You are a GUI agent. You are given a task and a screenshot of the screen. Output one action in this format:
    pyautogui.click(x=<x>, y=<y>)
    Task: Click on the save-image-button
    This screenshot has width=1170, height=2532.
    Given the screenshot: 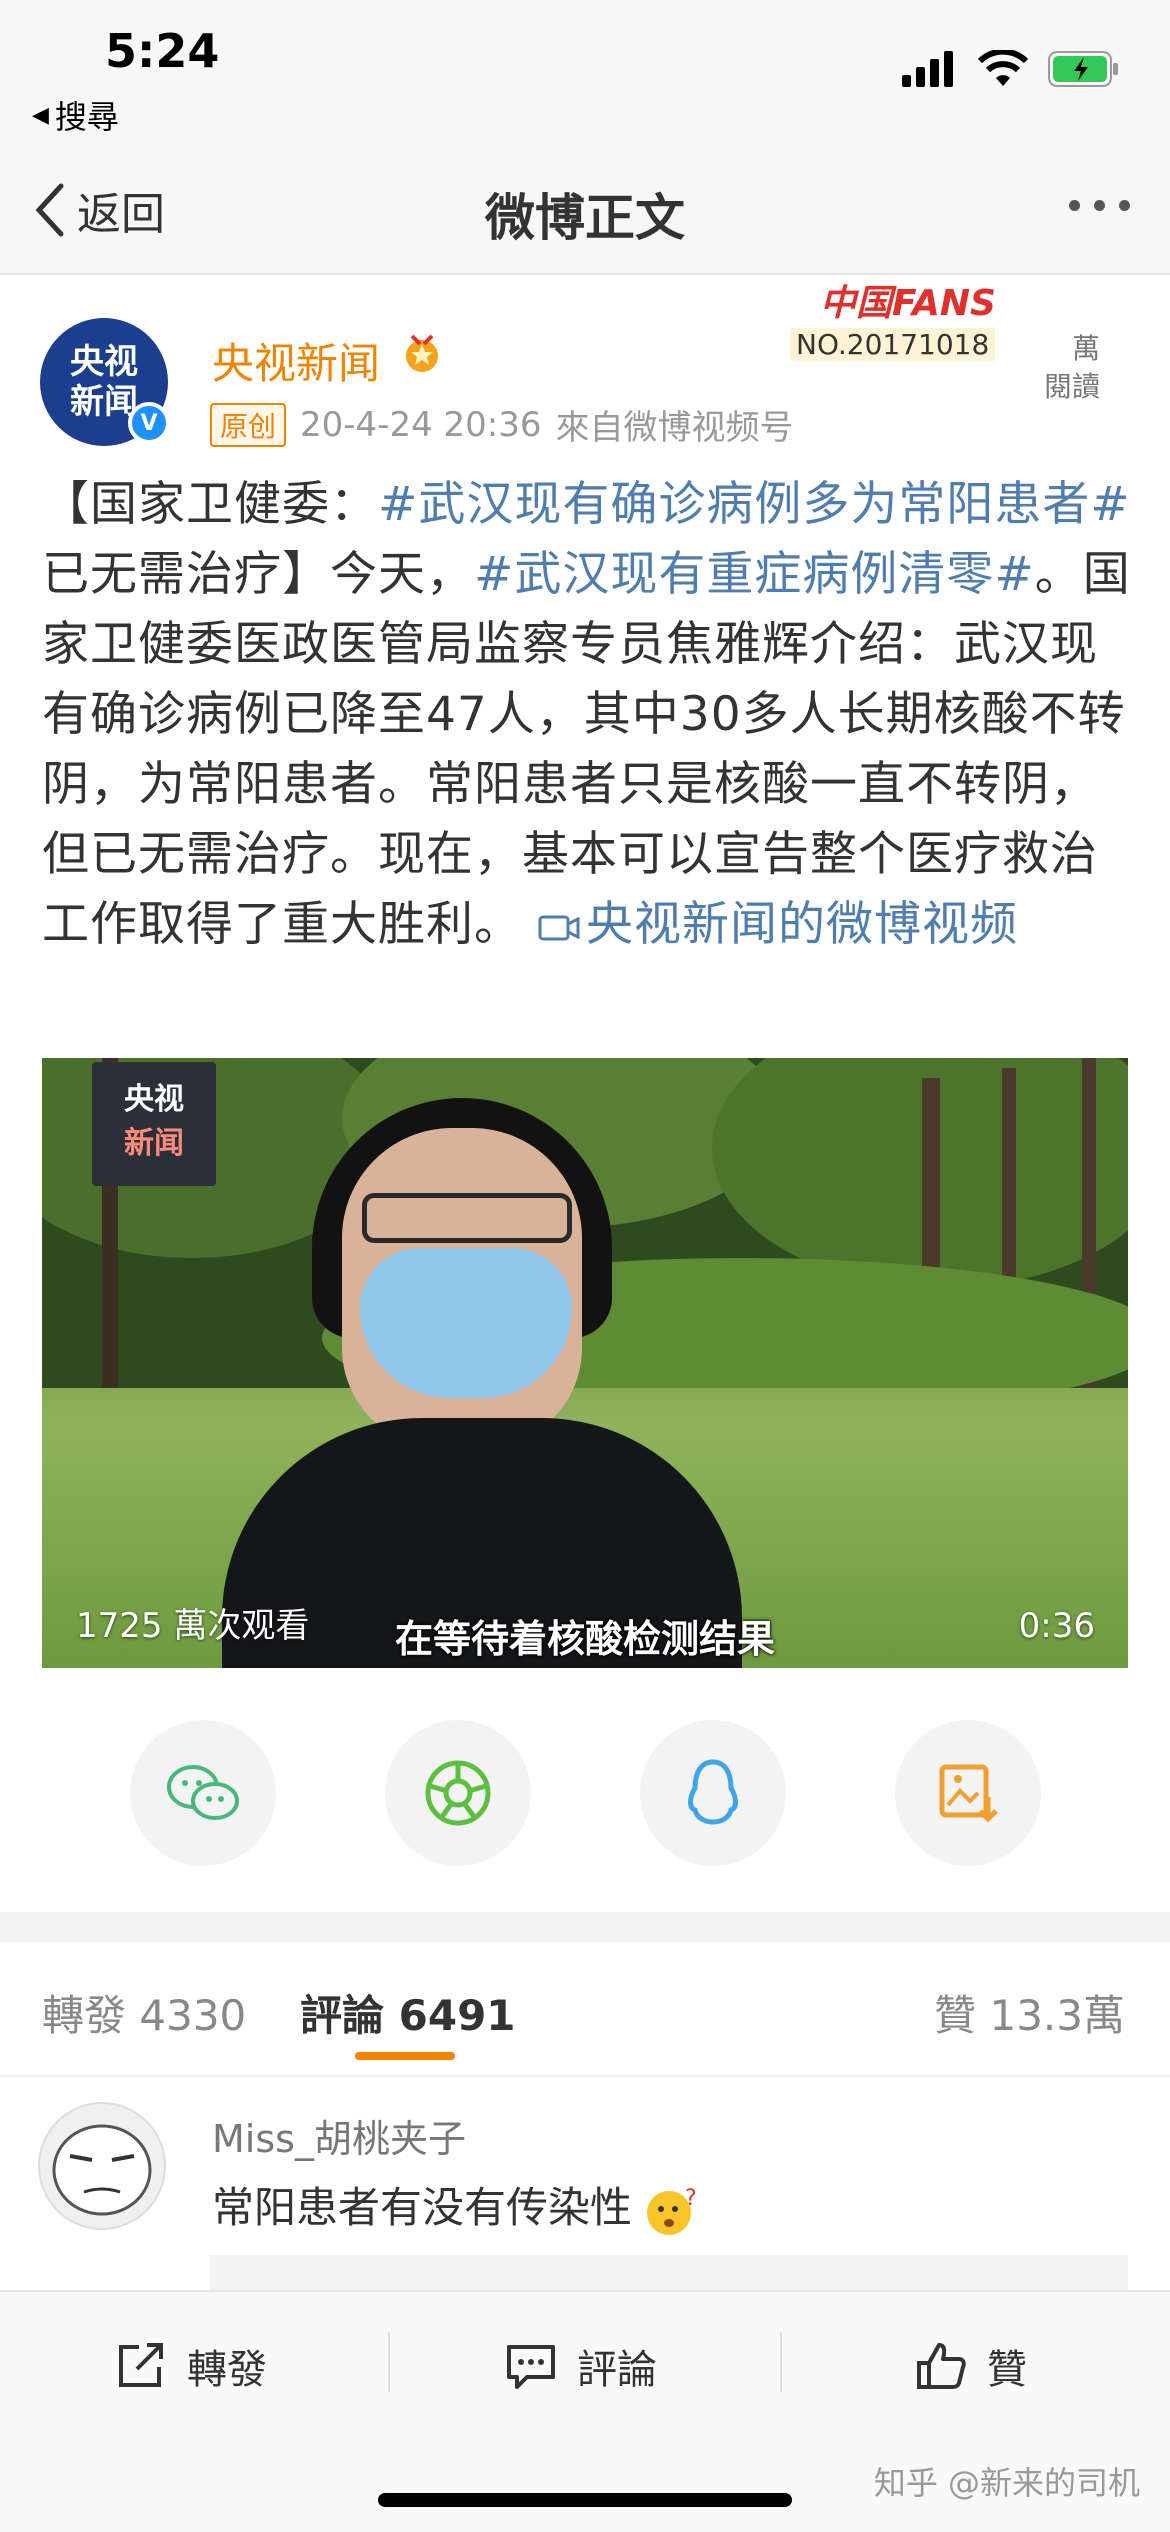 What is the action you would take?
    pyautogui.click(x=968, y=1793)
    